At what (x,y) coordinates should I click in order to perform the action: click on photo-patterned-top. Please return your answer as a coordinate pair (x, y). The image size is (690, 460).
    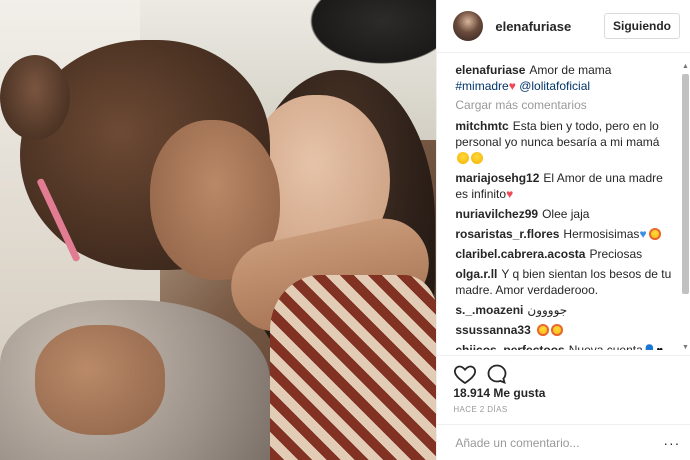
    Looking at the image, I should click on (353, 367).